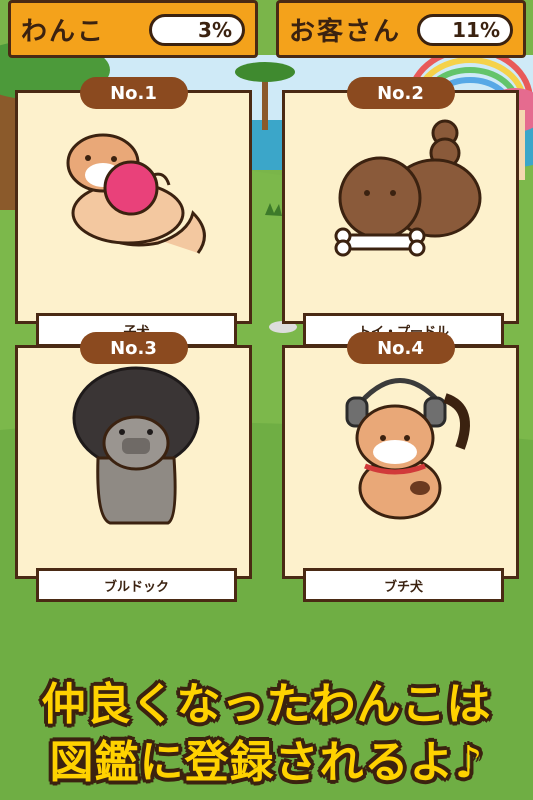 The width and height of the screenshot is (533, 800). What do you see at coordinates (63, 31) in the screenshot?
I see `dog-label: わんこ` at bounding box center [63, 31].